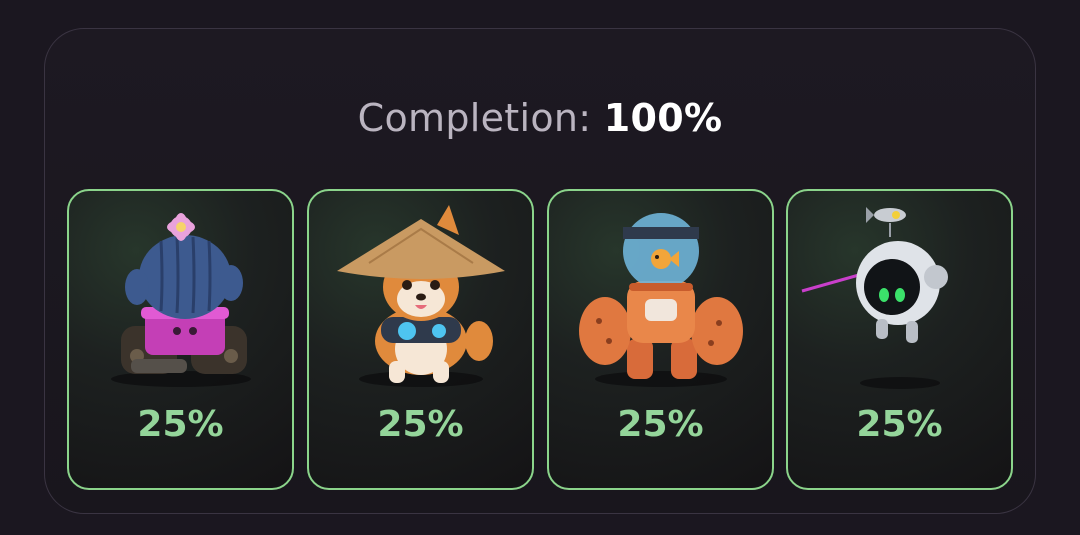  I want to click on completion-heading: Completion: 100%, so click(540, 118).